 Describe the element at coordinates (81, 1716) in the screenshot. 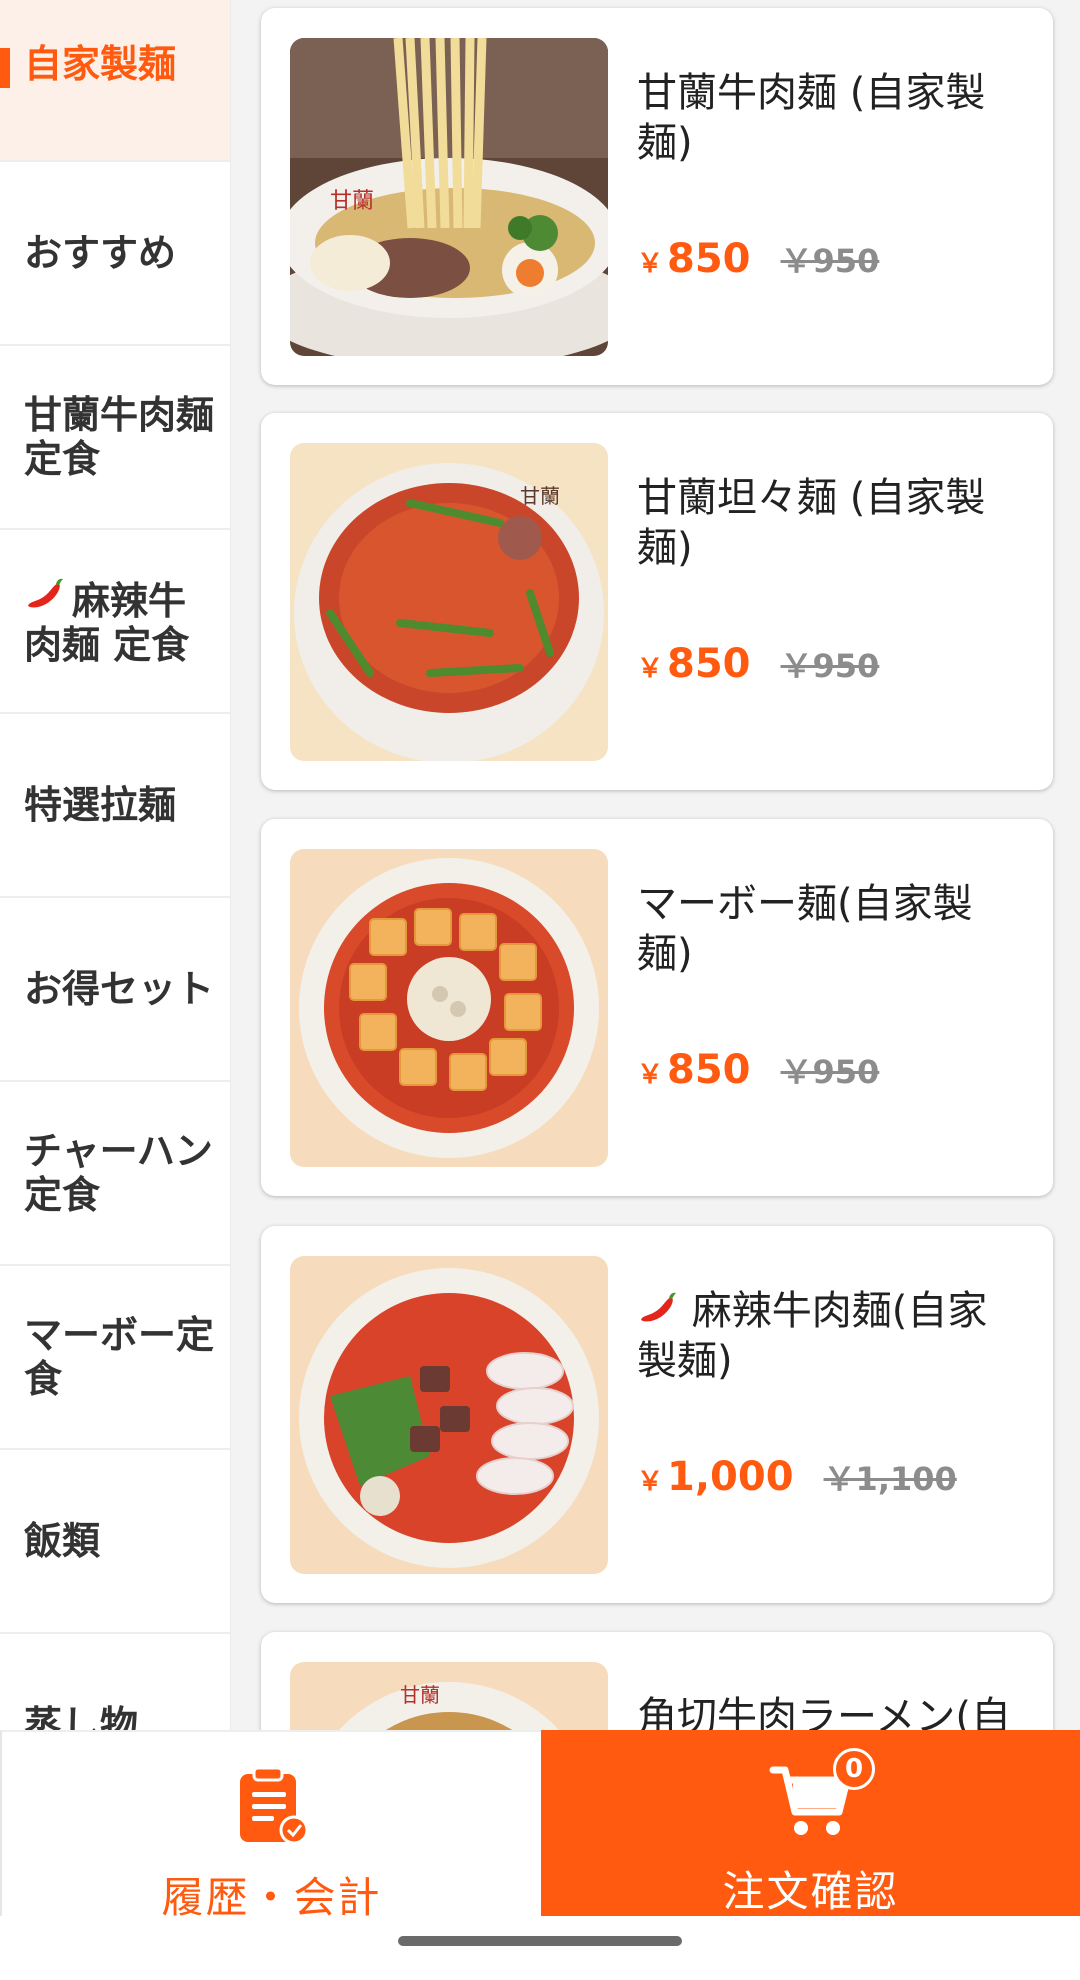

I see `category-label: 蒸し物` at that location.